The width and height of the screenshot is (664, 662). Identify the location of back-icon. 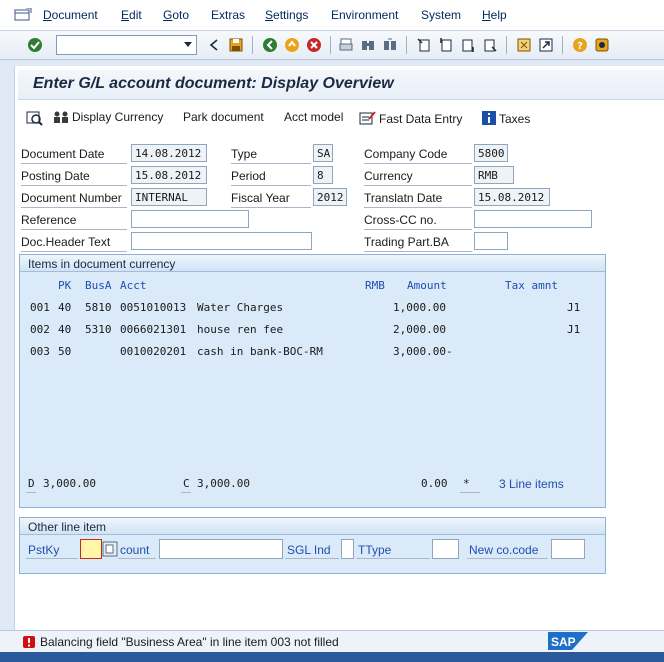
(270, 45).